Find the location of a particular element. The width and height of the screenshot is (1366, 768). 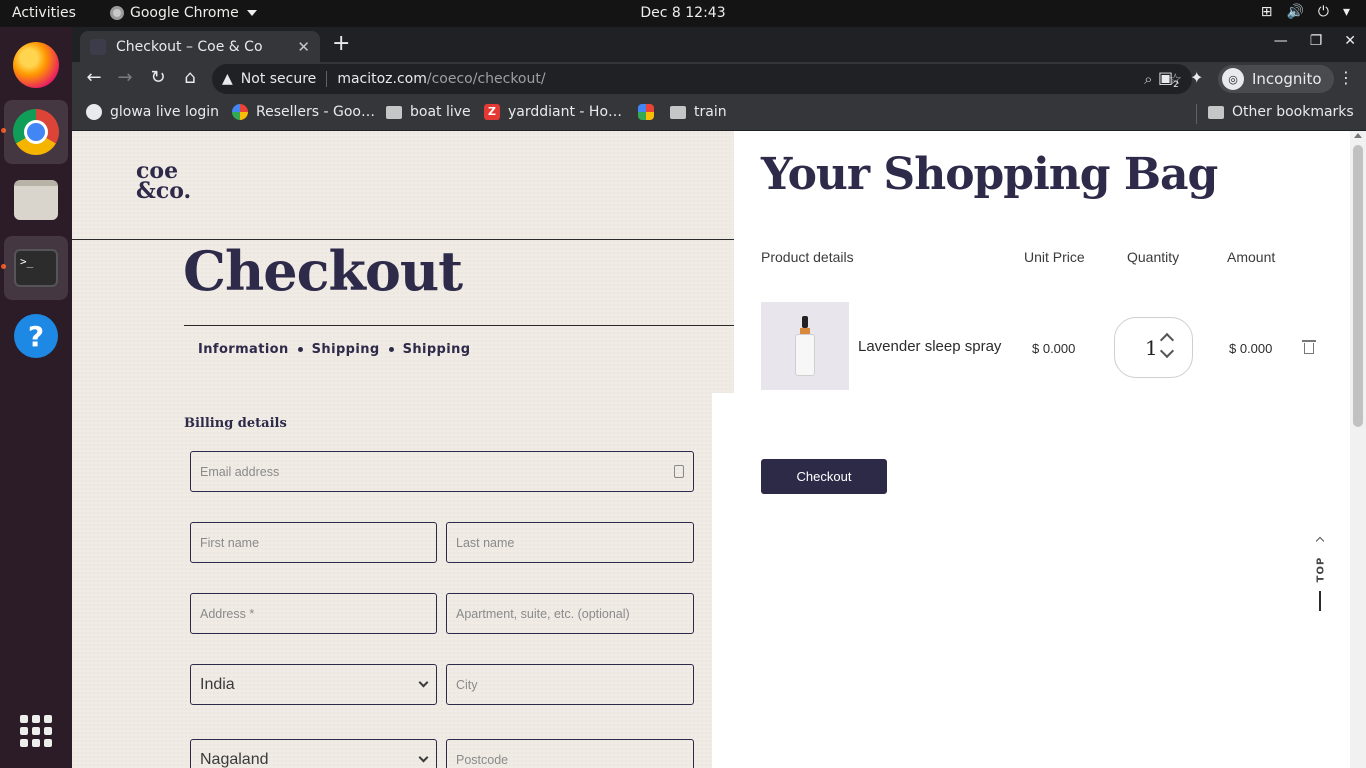

product-name: Lavender sleep spray is located at coordinates (929, 346).